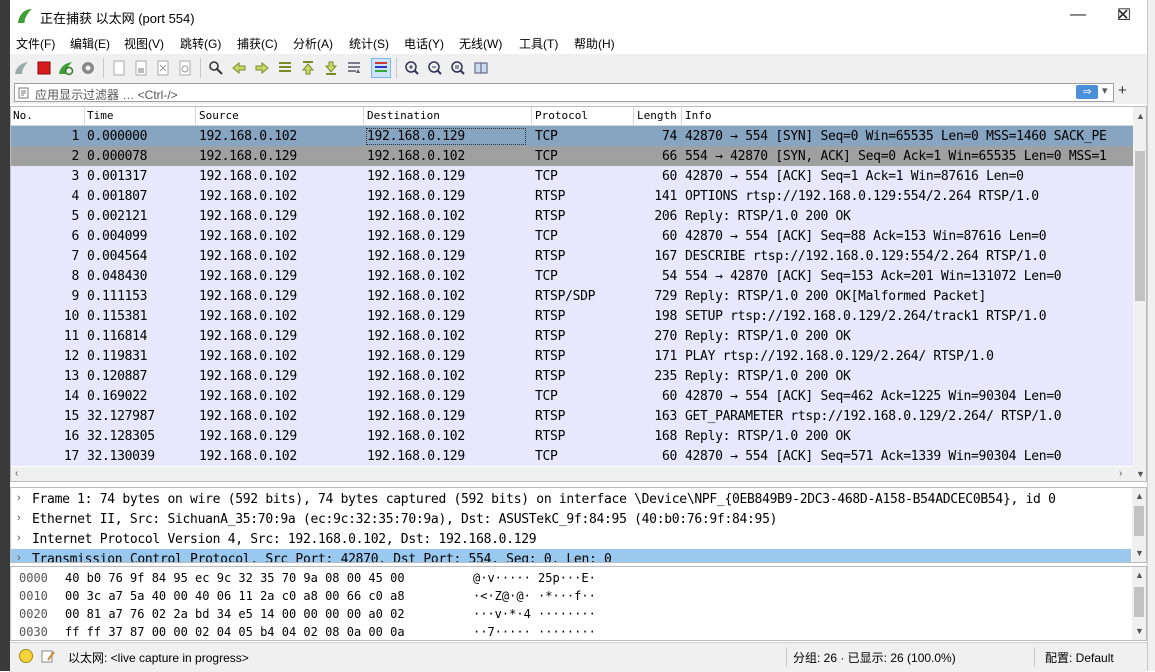 The image size is (1155, 672). I want to click on menu-telephony: 电话(Y), so click(424, 43).